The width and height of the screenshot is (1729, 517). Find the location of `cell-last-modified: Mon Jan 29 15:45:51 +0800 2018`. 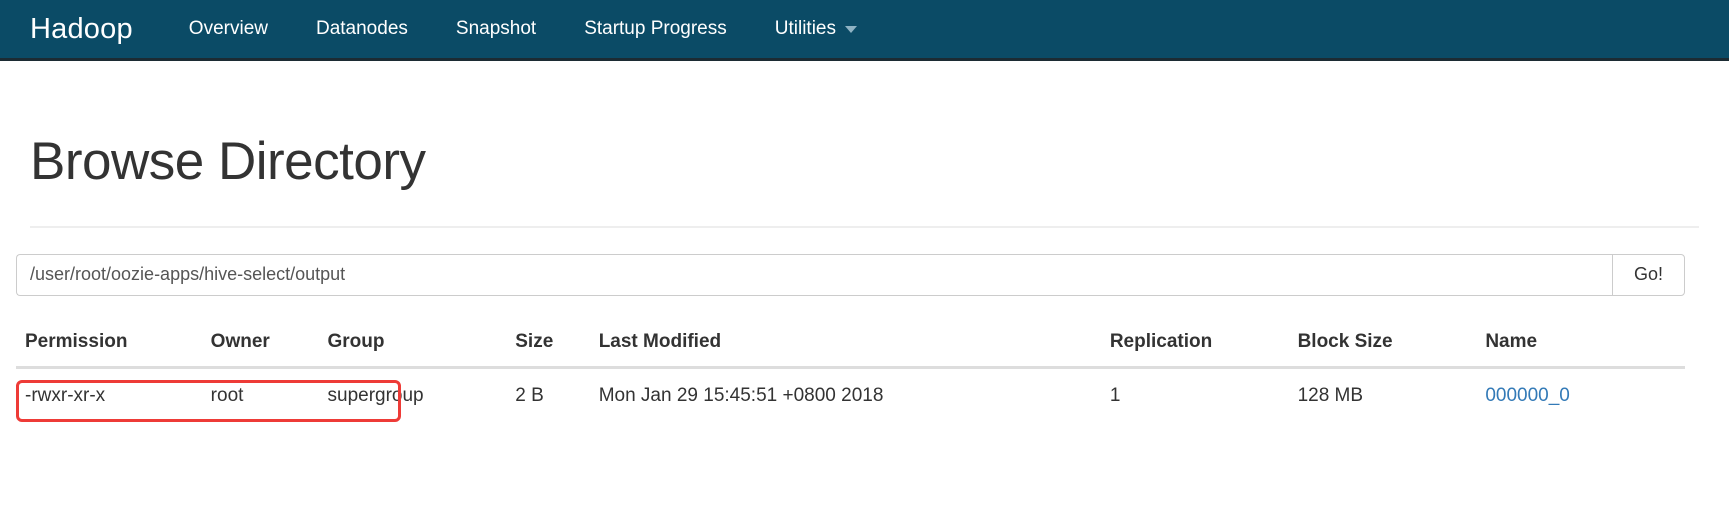

cell-last-modified: Mon Jan 29 15:45:51 +0800 2018 is located at coordinates (845, 394).